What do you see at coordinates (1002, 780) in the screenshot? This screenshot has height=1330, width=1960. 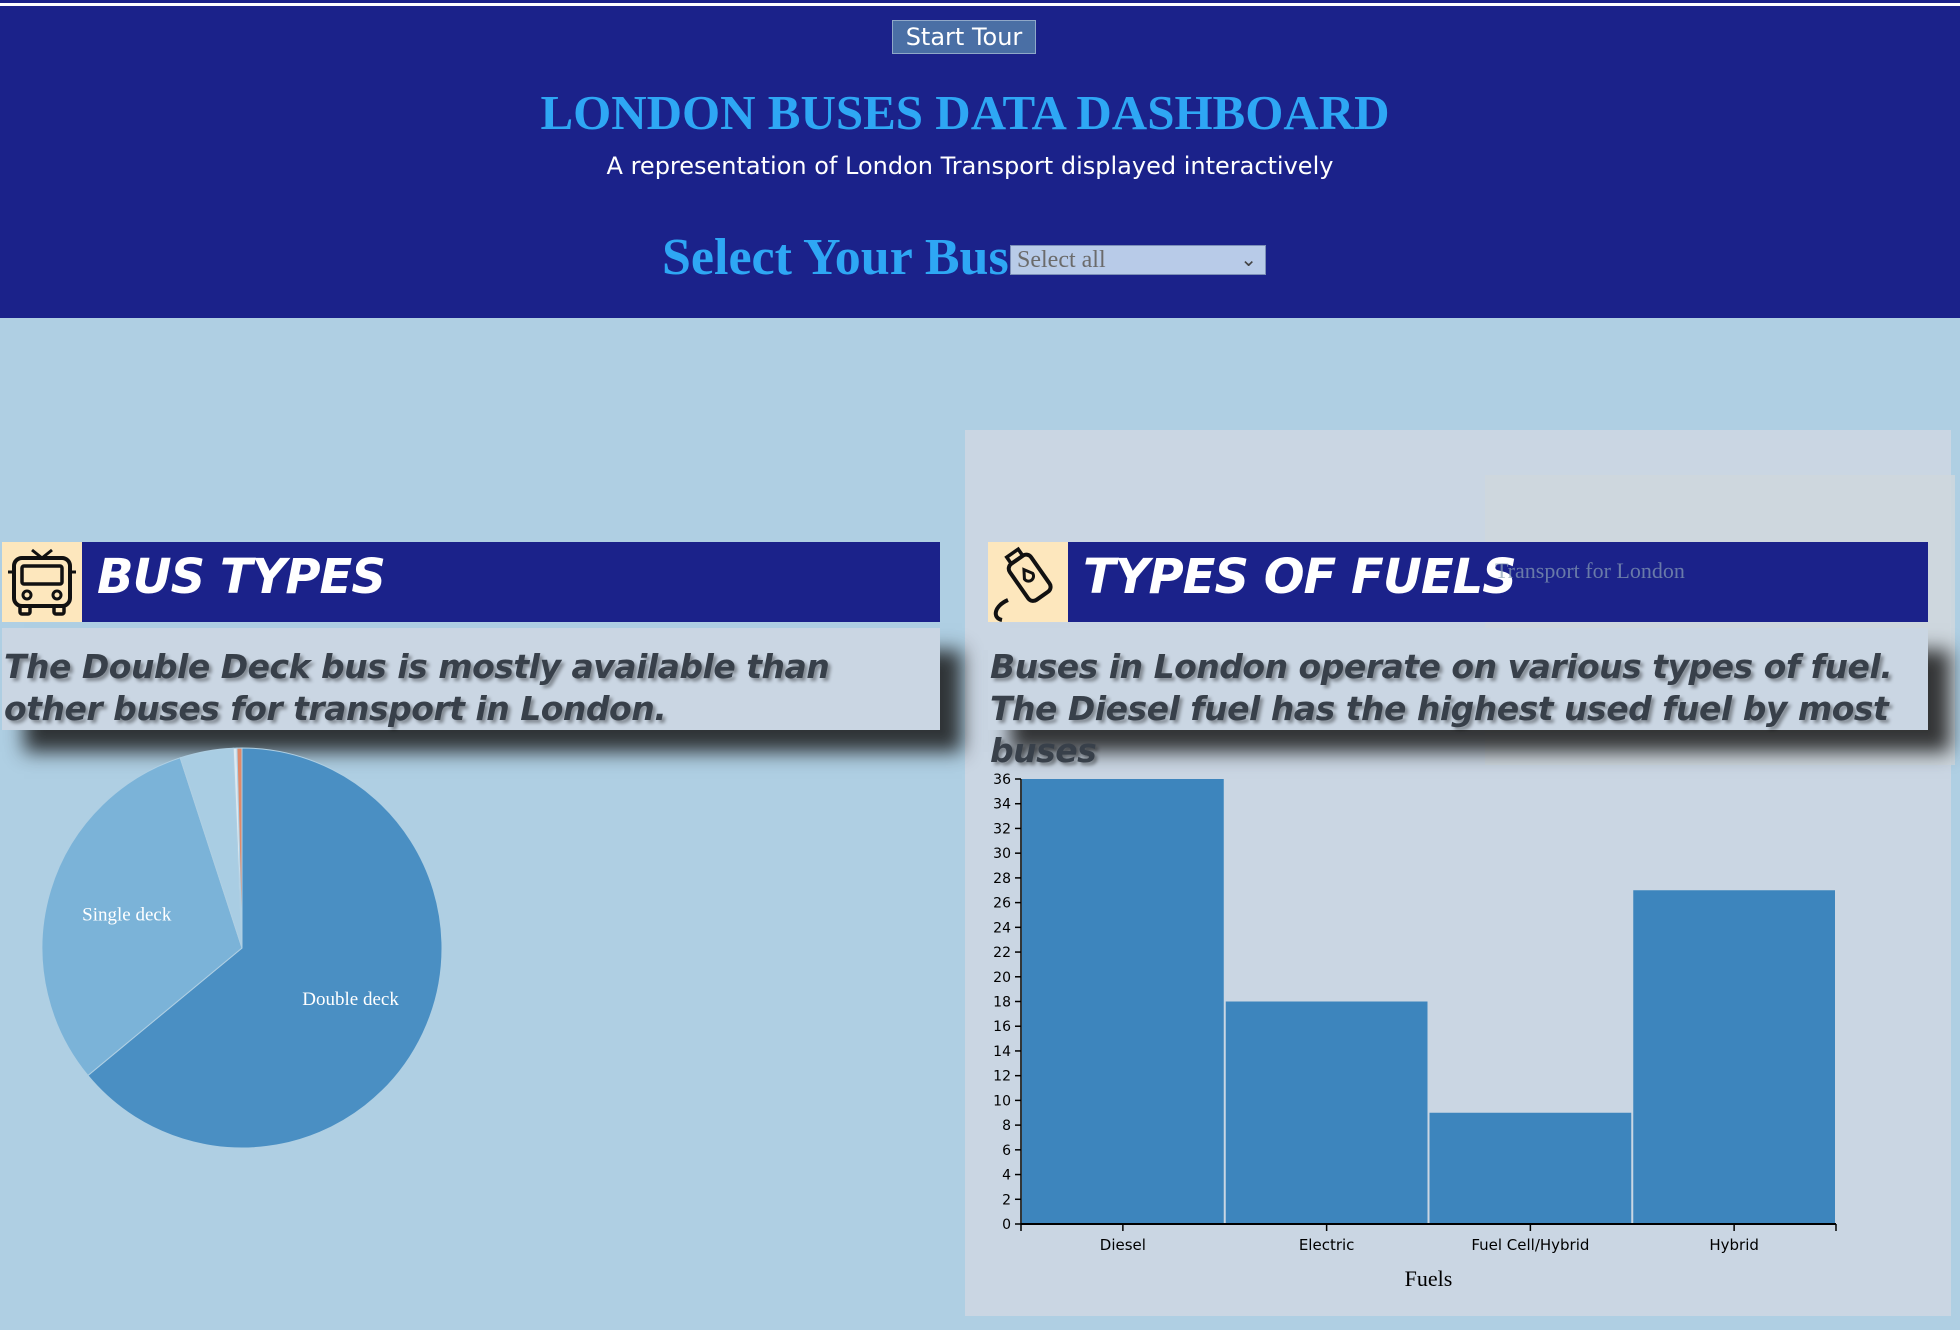 I see `y-tick-label: 36` at bounding box center [1002, 780].